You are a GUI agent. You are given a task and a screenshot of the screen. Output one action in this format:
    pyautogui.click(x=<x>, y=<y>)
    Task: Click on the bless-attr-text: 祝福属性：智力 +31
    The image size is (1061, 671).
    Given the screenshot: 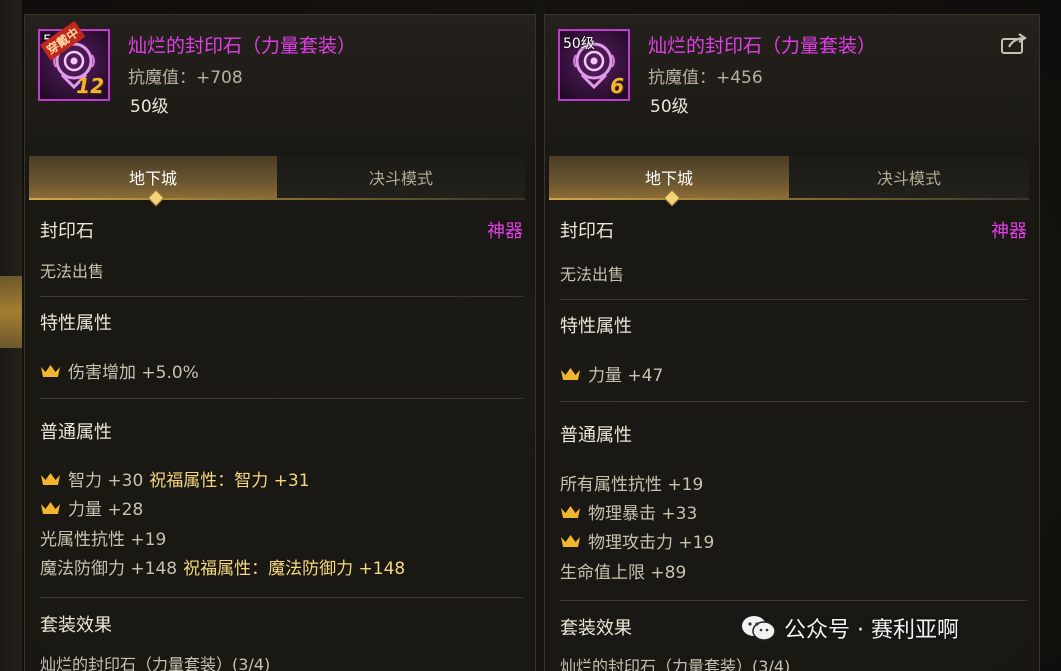 What is the action you would take?
    pyautogui.click(x=229, y=481)
    